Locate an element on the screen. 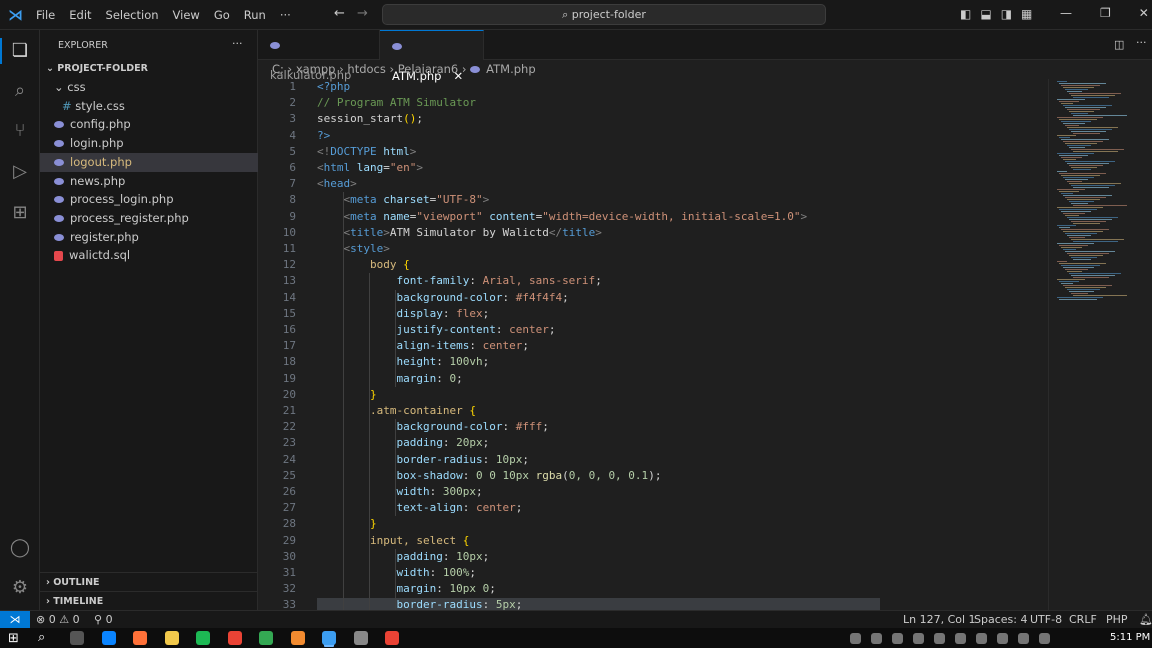 The height and width of the screenshot is (648, 1152). close-window-button: ✕ is located at coordinates (1144, 13).